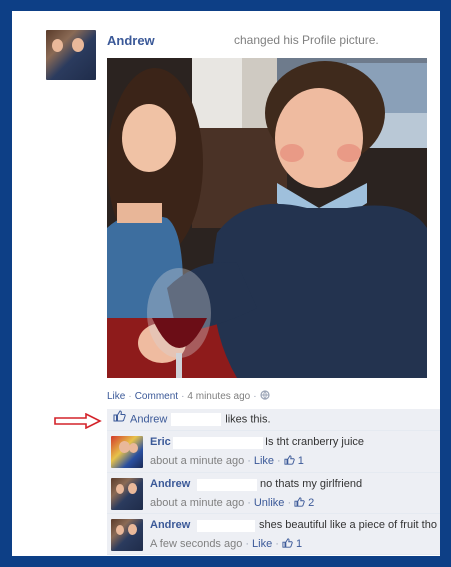 Image resolution: width=451 pixels, height=567 pixels. What do you see at coordinates (306, 40) in the screenshot?
I see `story-text: changed his Profile picture.` at bounding box center [306, 40].